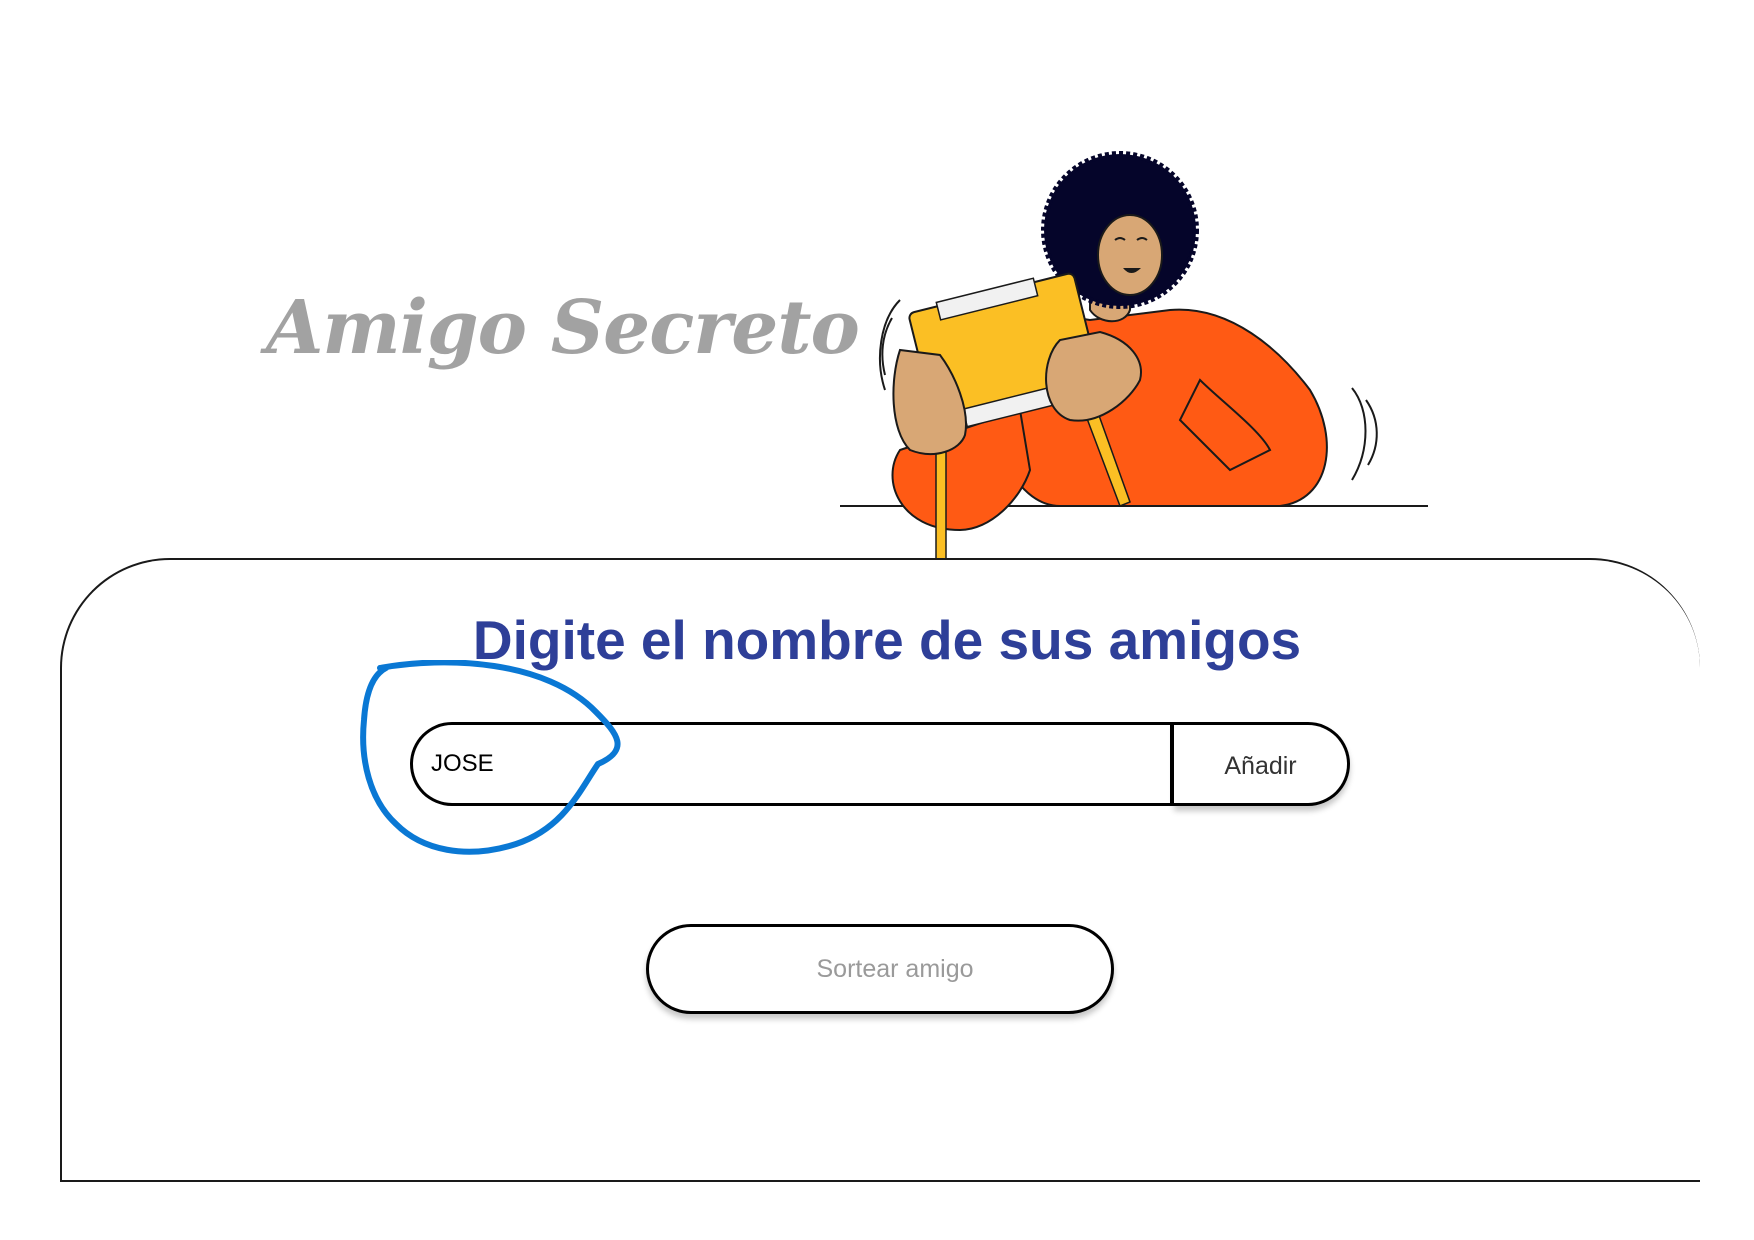 The image size is (1754, 1240). I want to click on card-heading: Digite el nombre de sus amigos, so click(887, 640).